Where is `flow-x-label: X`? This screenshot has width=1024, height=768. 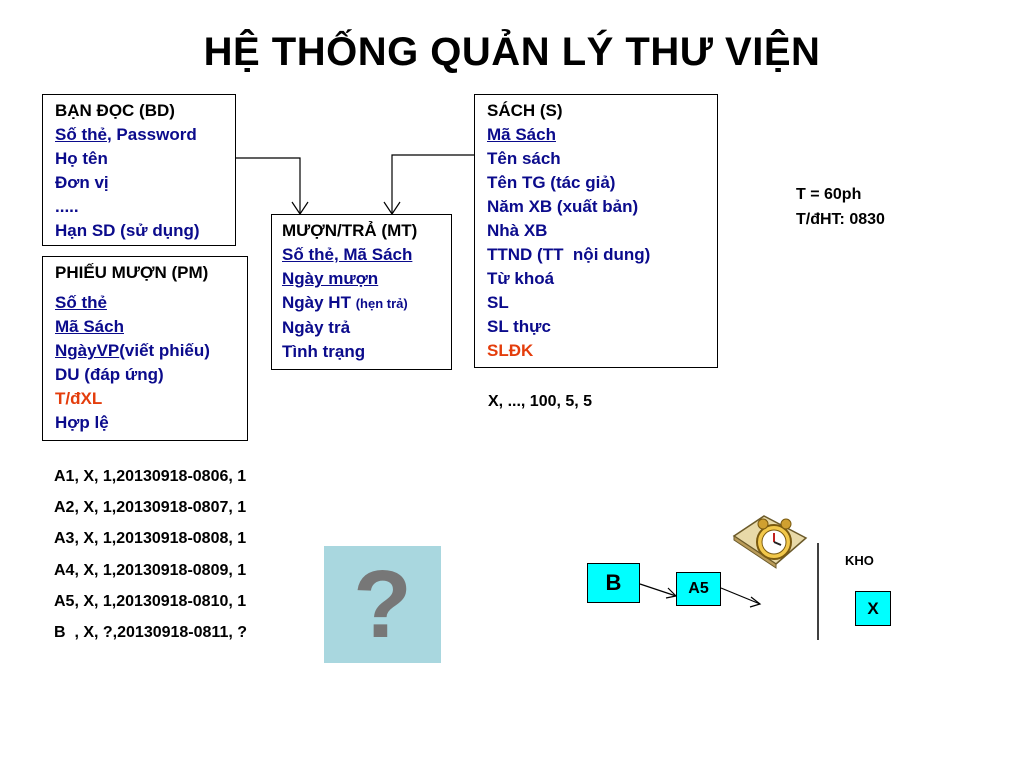
flow-x-label: X is located at coordinates (873, 608).